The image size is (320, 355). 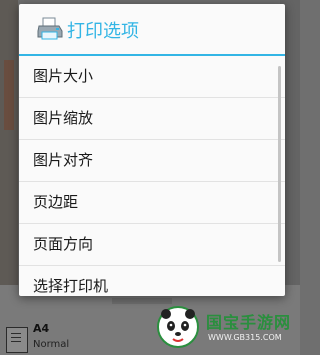 I want to click on site-watermark: 国宝手游网 WWW.GB315.COM, so click(x=226, y=327).